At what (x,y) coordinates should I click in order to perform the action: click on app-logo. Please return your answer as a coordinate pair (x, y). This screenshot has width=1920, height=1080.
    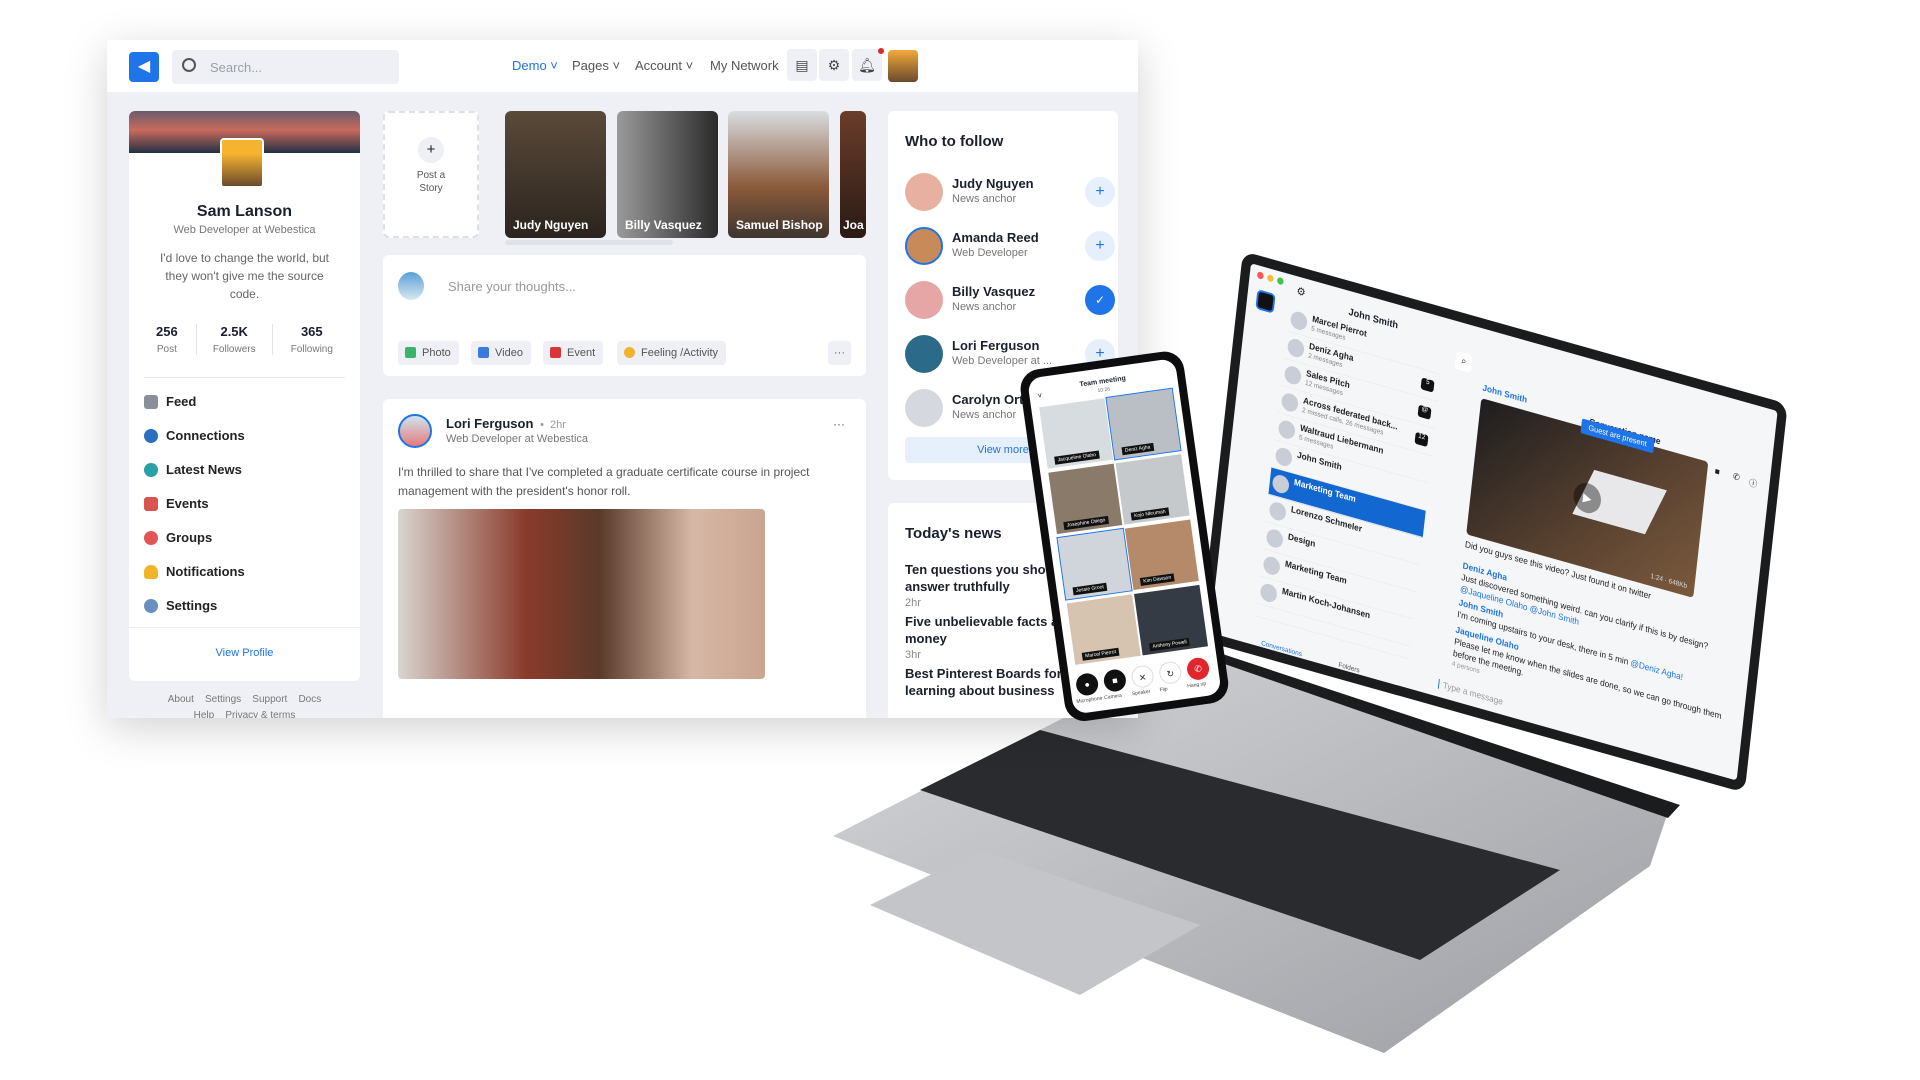
    Looking at the image, I should click on (1265, 301).